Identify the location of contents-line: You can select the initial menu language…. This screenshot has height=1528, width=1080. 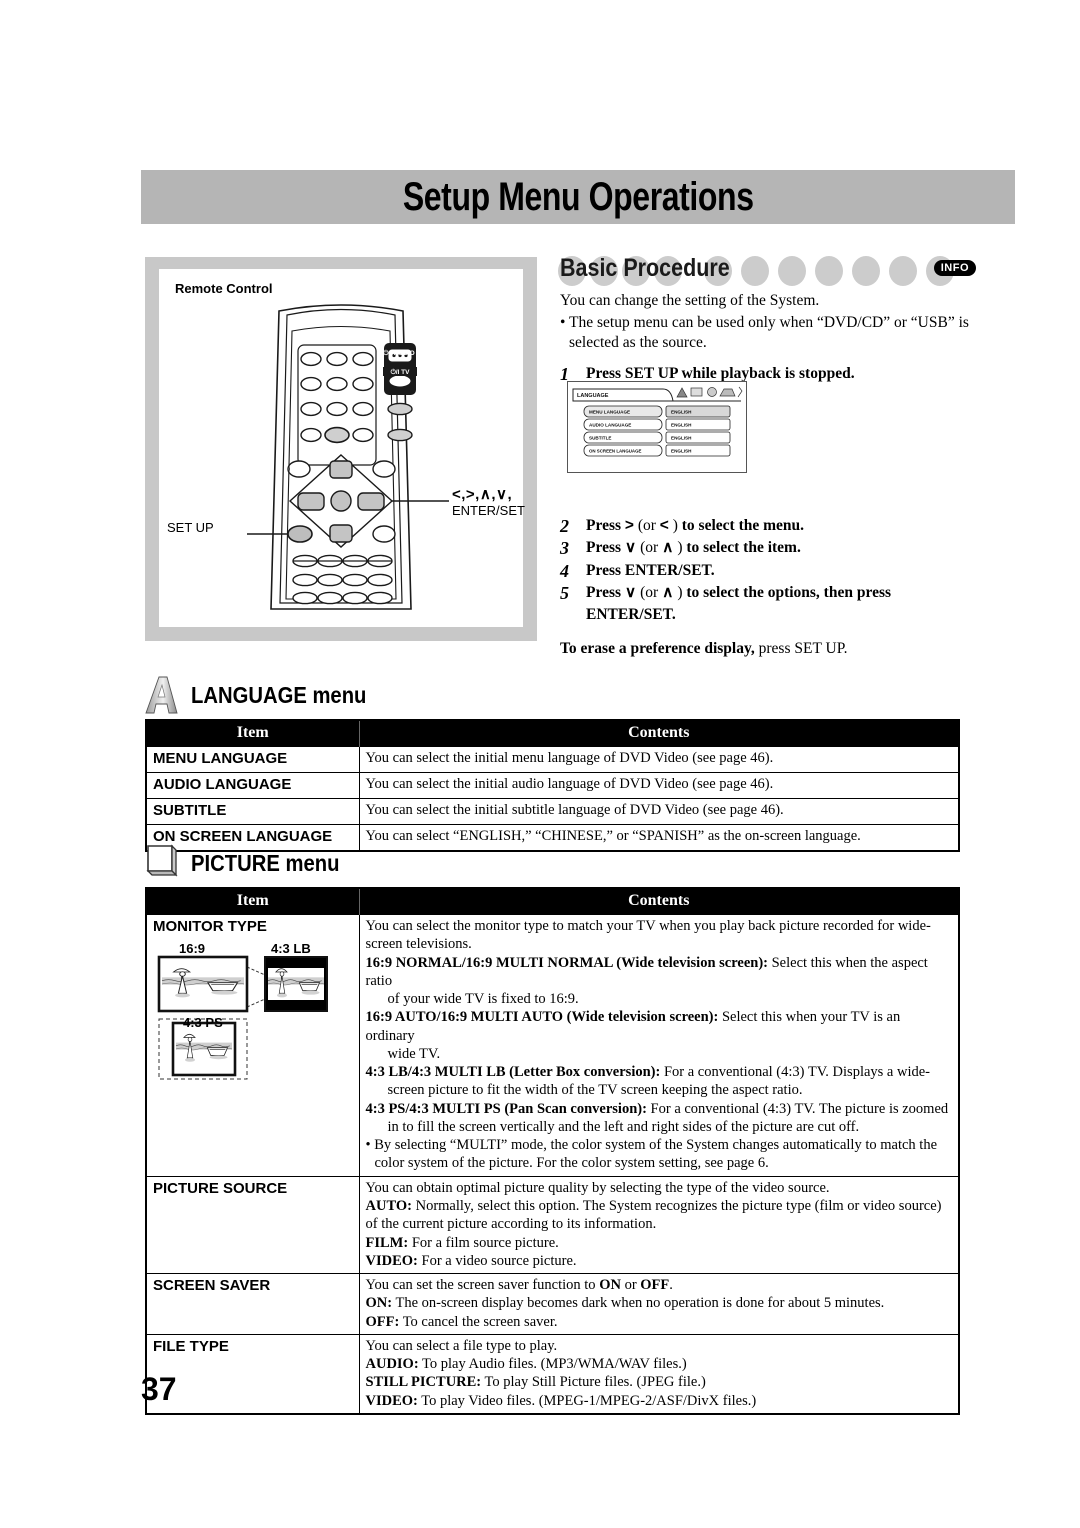
(569, 758).